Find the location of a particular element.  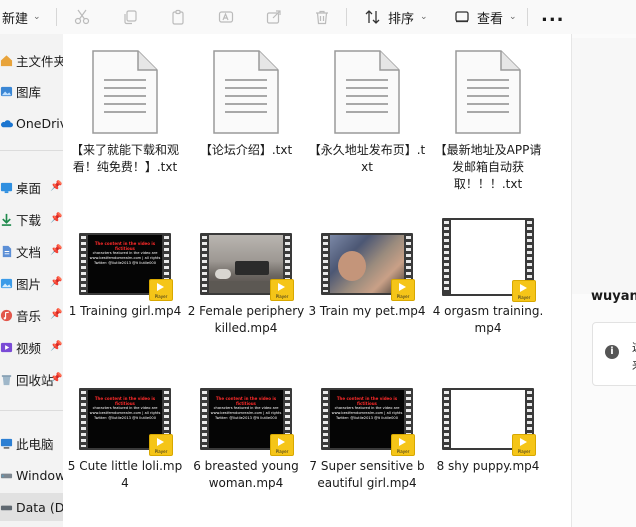

details-pane: wuyan i 这 来 is located at coordinates (603, 280).